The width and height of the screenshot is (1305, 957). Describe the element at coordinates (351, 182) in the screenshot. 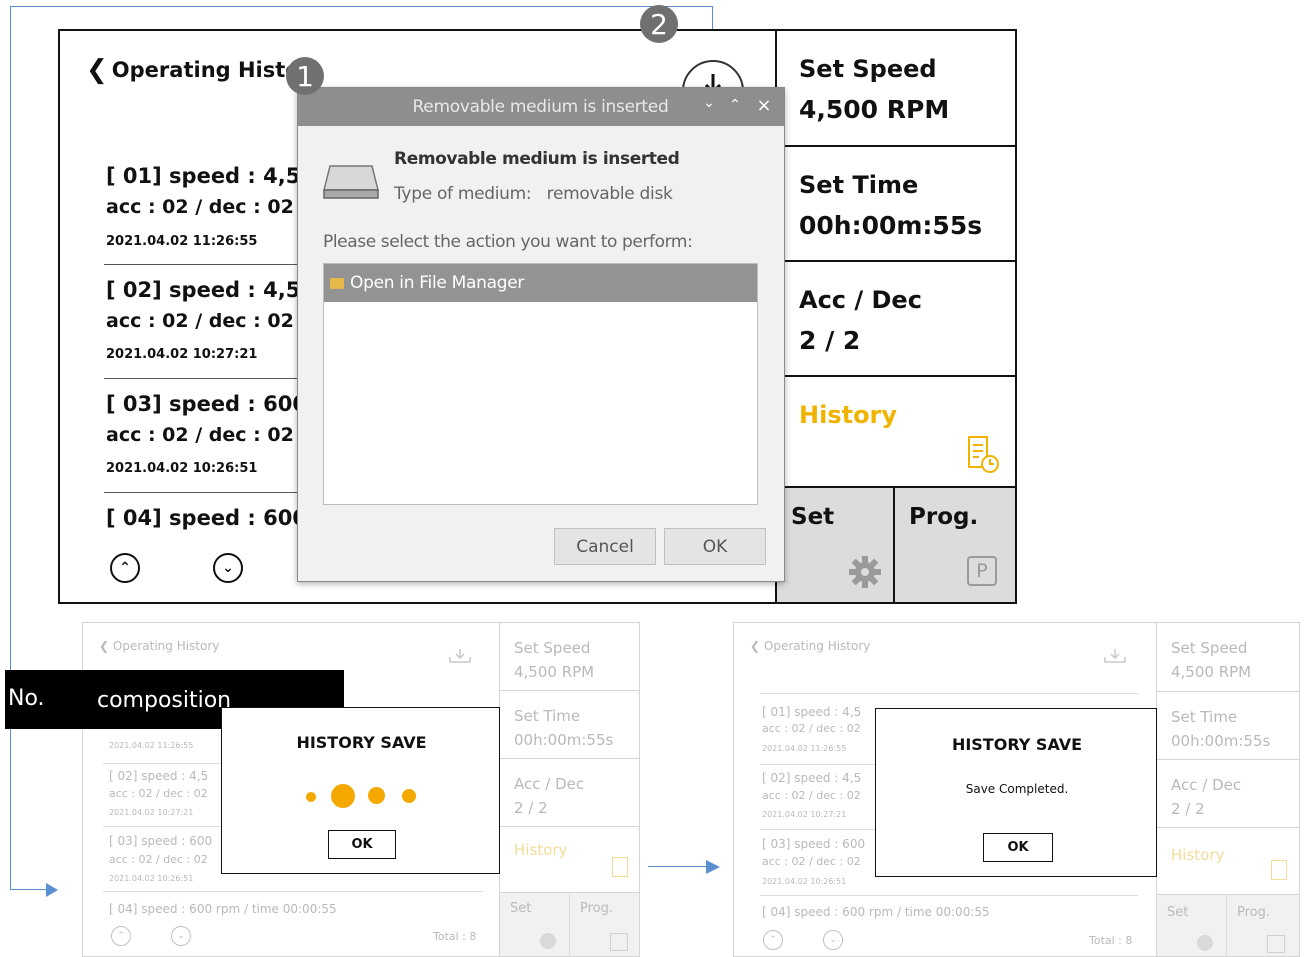

I see `drive-icon` at that location.